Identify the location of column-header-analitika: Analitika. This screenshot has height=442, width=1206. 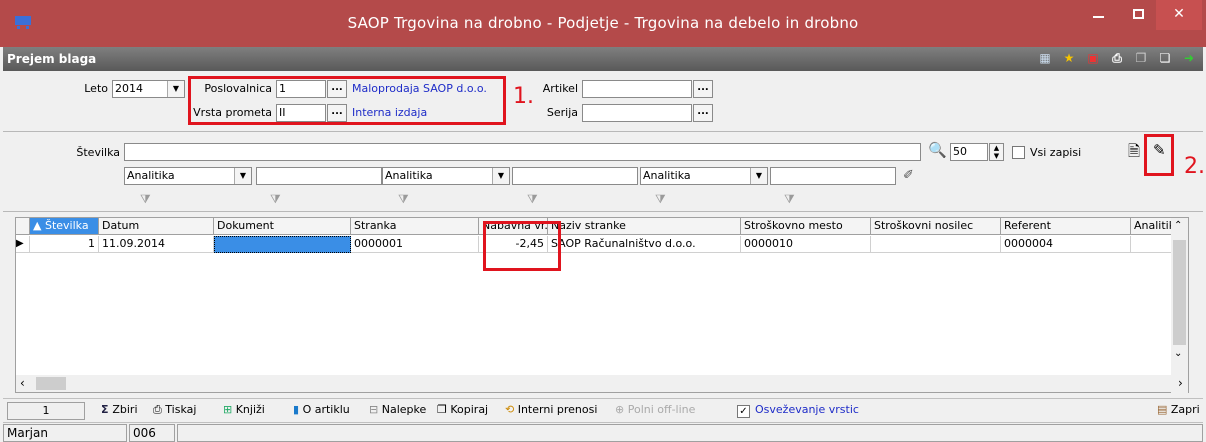
(1152, 226).